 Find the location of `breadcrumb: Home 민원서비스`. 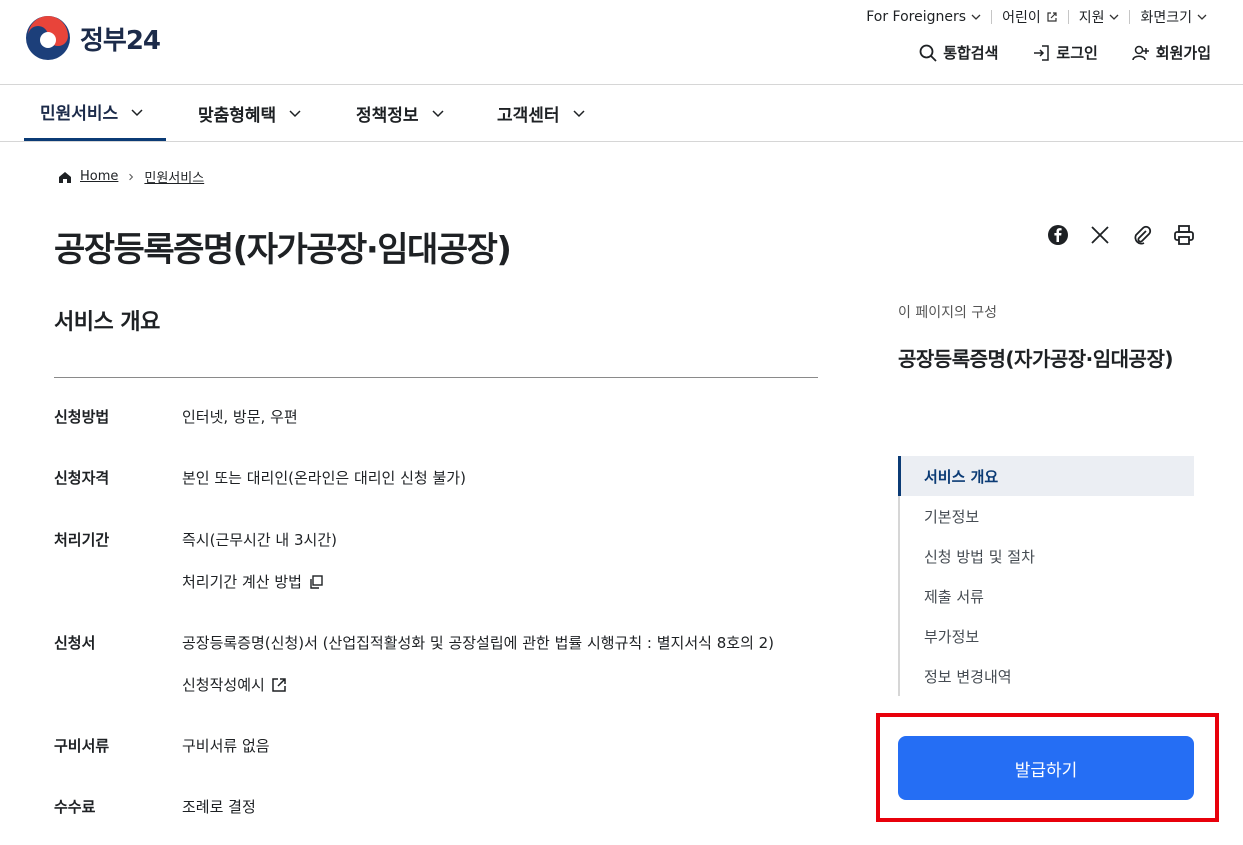

breadcrumb: Home 민원서비스 is located at coordinates (131, 176).